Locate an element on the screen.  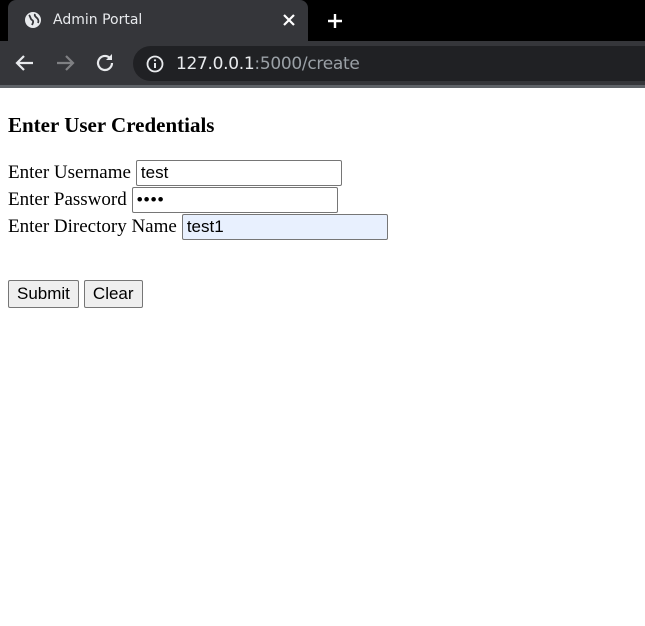
forward-arrow-icon is located at coordinates (65, 63).